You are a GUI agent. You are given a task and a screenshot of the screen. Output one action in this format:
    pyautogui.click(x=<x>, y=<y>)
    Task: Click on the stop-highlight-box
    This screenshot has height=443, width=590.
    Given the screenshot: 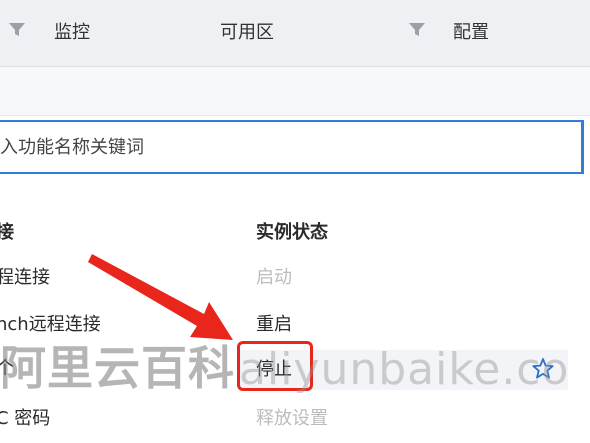 What is the action you would take?
    pyautogui.click(x=275, y=366)
    